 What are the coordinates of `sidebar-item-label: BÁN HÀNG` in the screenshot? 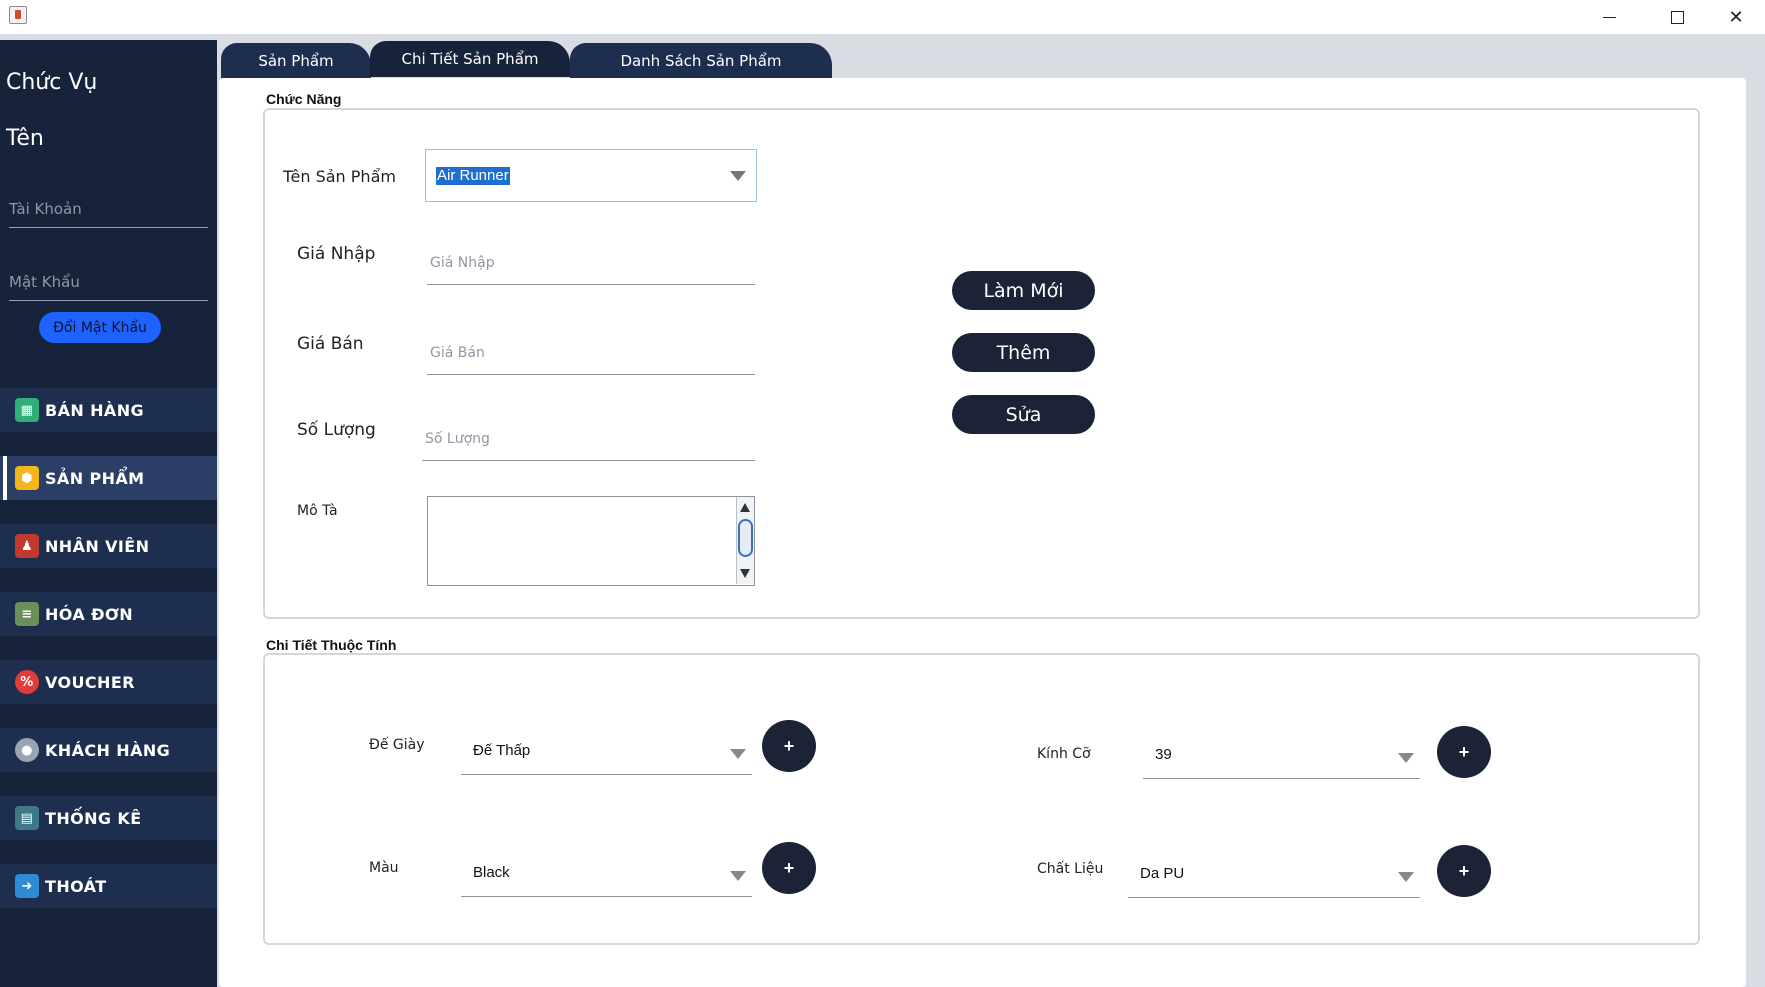 It's located at (95, 410).